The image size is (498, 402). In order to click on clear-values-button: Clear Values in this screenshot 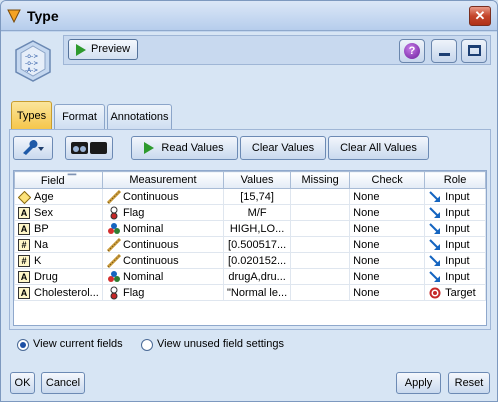, I will do `click(283, 148)`.